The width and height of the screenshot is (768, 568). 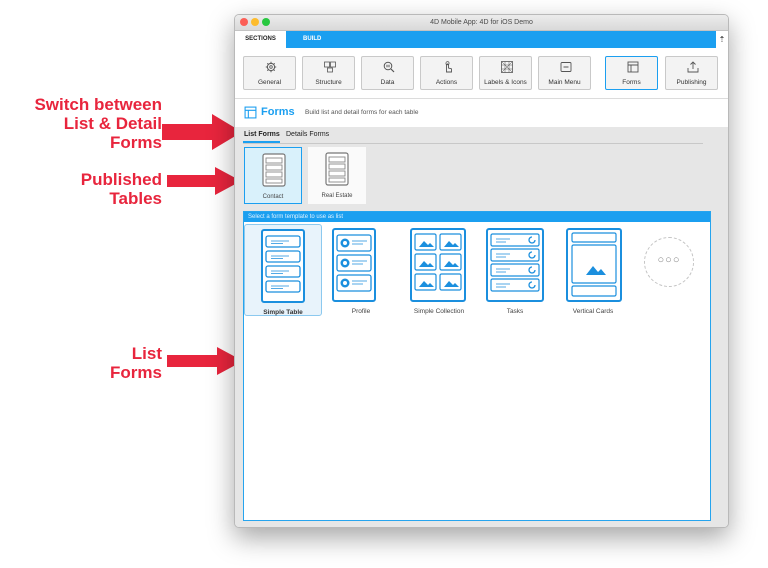 I want to click on tab-build: BUILD, so click(x=312, y=39).